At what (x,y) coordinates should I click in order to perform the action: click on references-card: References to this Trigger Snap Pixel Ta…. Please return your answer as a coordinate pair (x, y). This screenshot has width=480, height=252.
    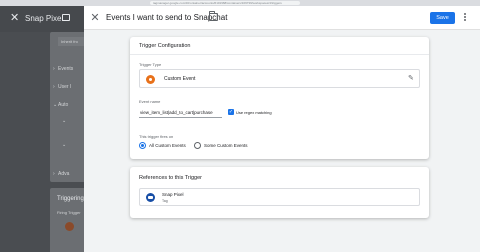
    Looking at the image, I should click on (279, 192).